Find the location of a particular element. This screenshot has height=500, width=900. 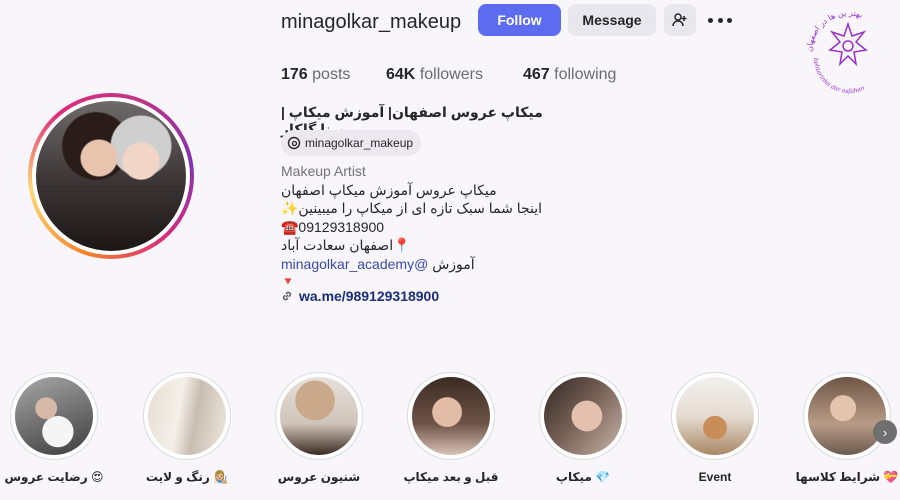

more-options-icon is located at coordinates (720, 20).